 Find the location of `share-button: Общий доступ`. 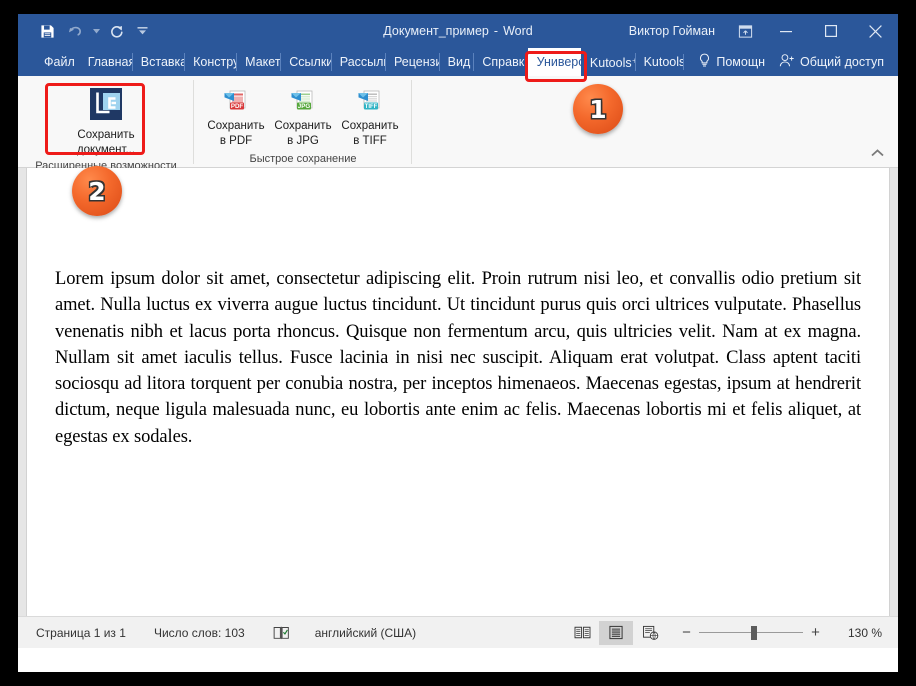

share-button: Общий доступ is located at coordinates (831, 62).